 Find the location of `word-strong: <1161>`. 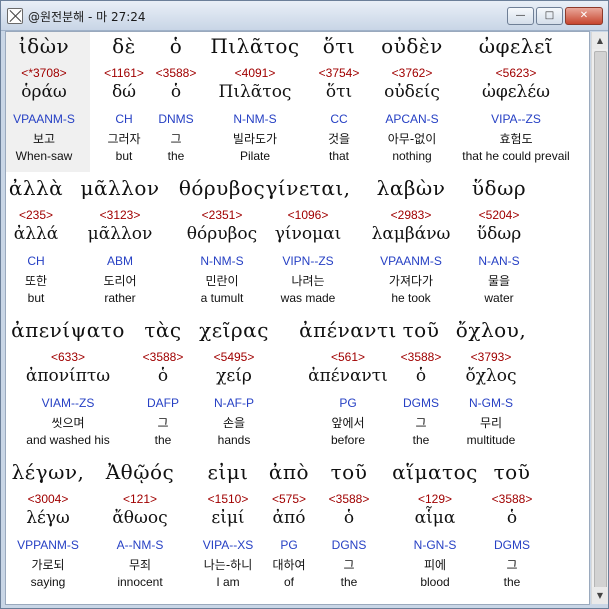

word-strong: <1161> is located at coordinates (124, 73).